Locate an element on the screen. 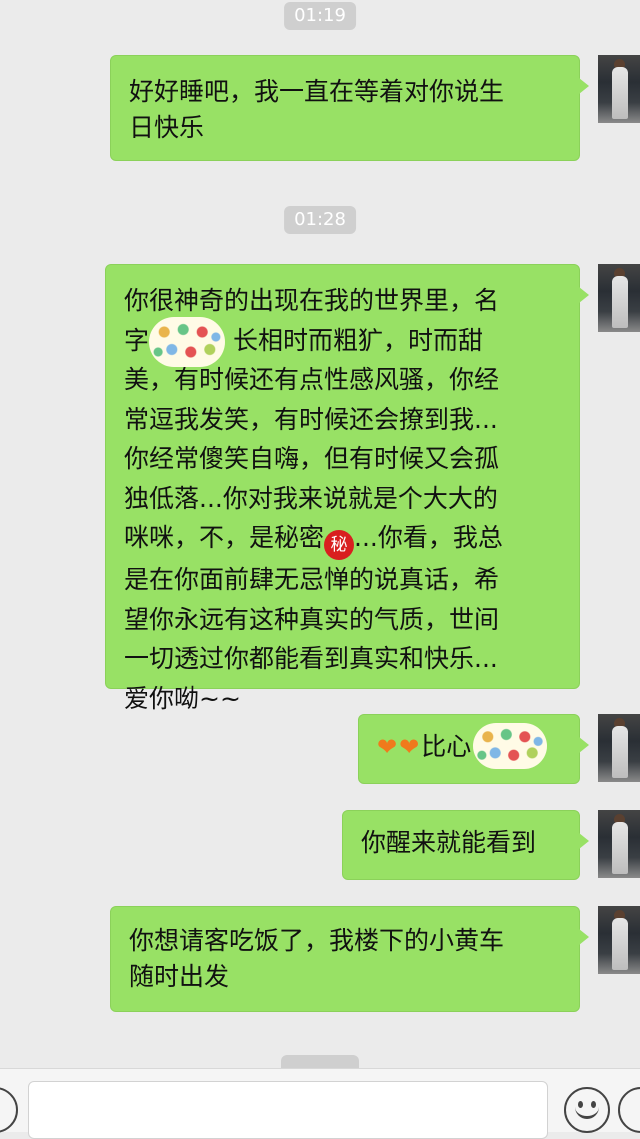 The width and height of the screenshot is (640, 1139). message-text-line: 好好睡吧，我一直在等着对你说生 is located at coordinates (317, 91).